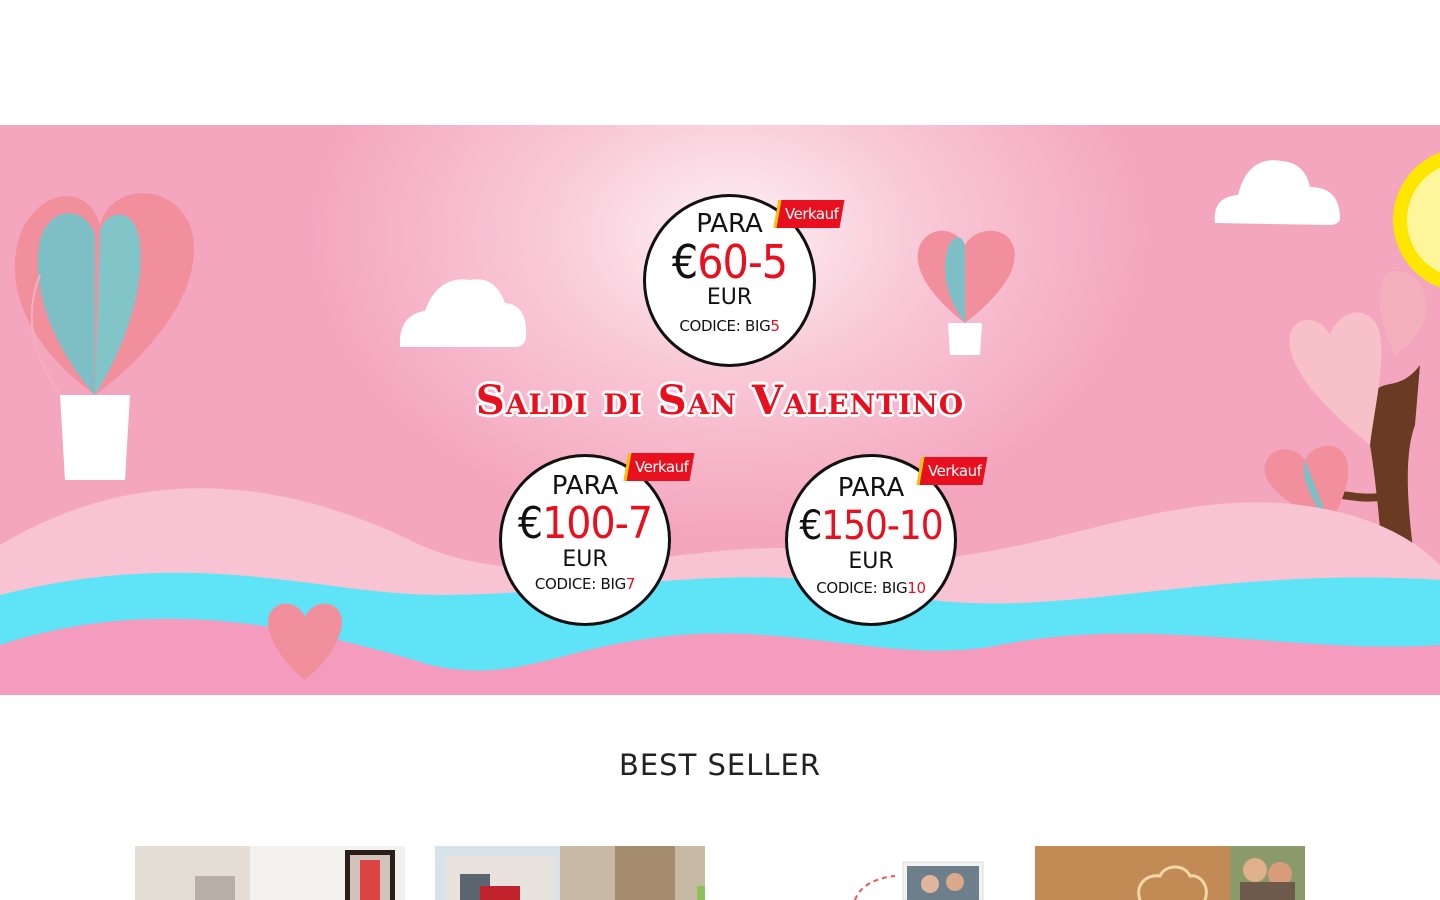  Describe the element at coordinates (871, 526) in the screenshot. I see `coupon-amount: €150-10` at that location.